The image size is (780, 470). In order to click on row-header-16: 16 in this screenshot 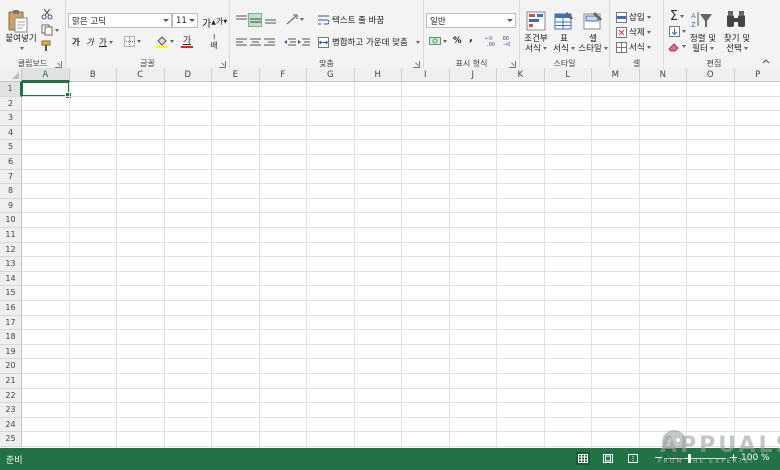, I will do `click(11, 308)`.